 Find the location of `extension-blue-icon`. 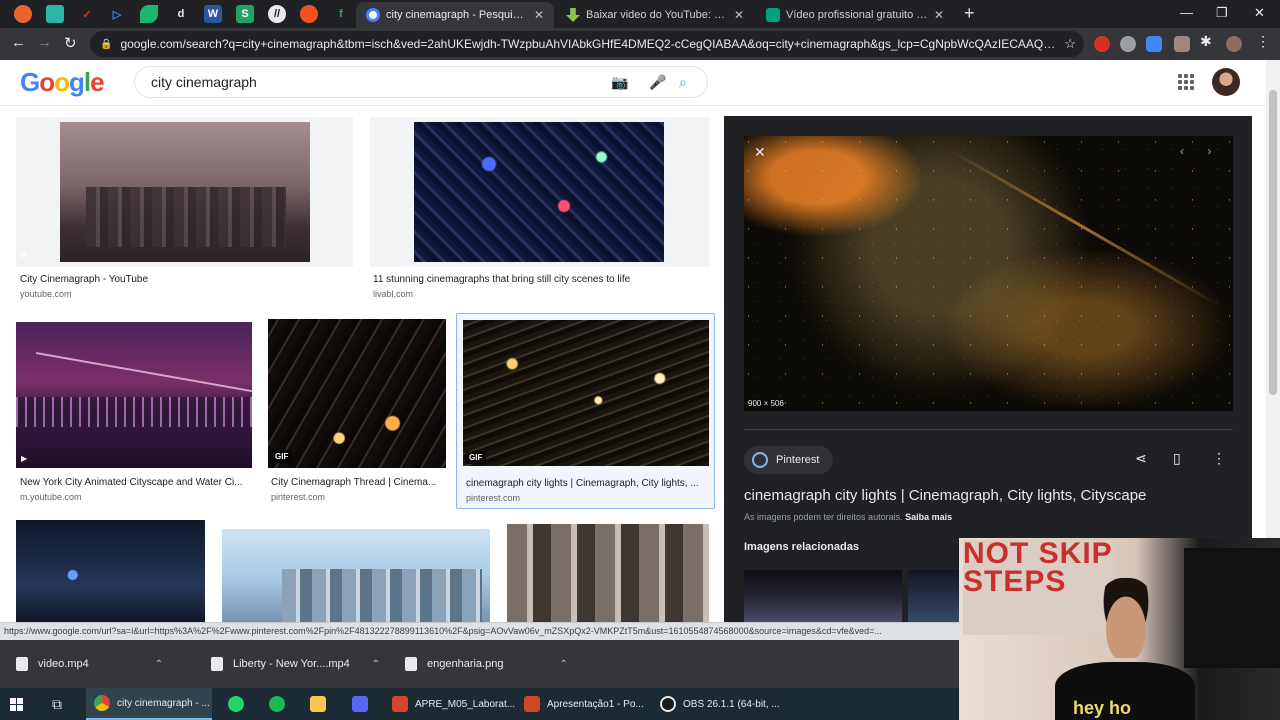

extension-blue-icon is located at coordinates (1154, 44).